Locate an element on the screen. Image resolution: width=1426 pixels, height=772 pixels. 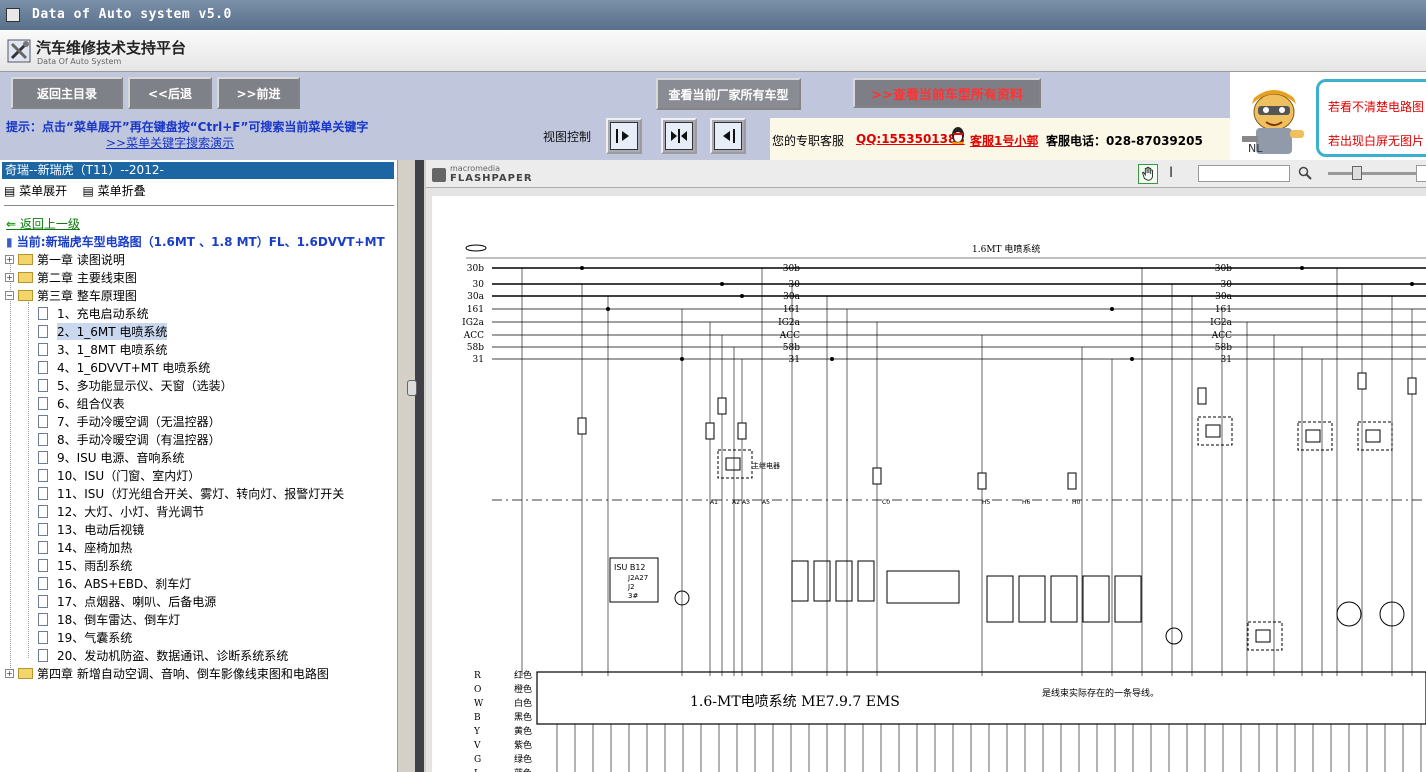
expand-menu-button: ▤ 菜单展开 is located at coordinates (35, 191).